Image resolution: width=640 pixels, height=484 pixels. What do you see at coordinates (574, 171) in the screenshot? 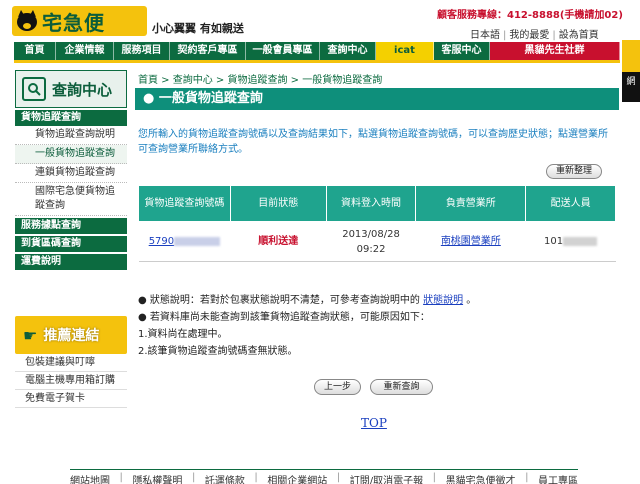
I see `refresh-button: 重新整理` at bounding box center [574, 171].